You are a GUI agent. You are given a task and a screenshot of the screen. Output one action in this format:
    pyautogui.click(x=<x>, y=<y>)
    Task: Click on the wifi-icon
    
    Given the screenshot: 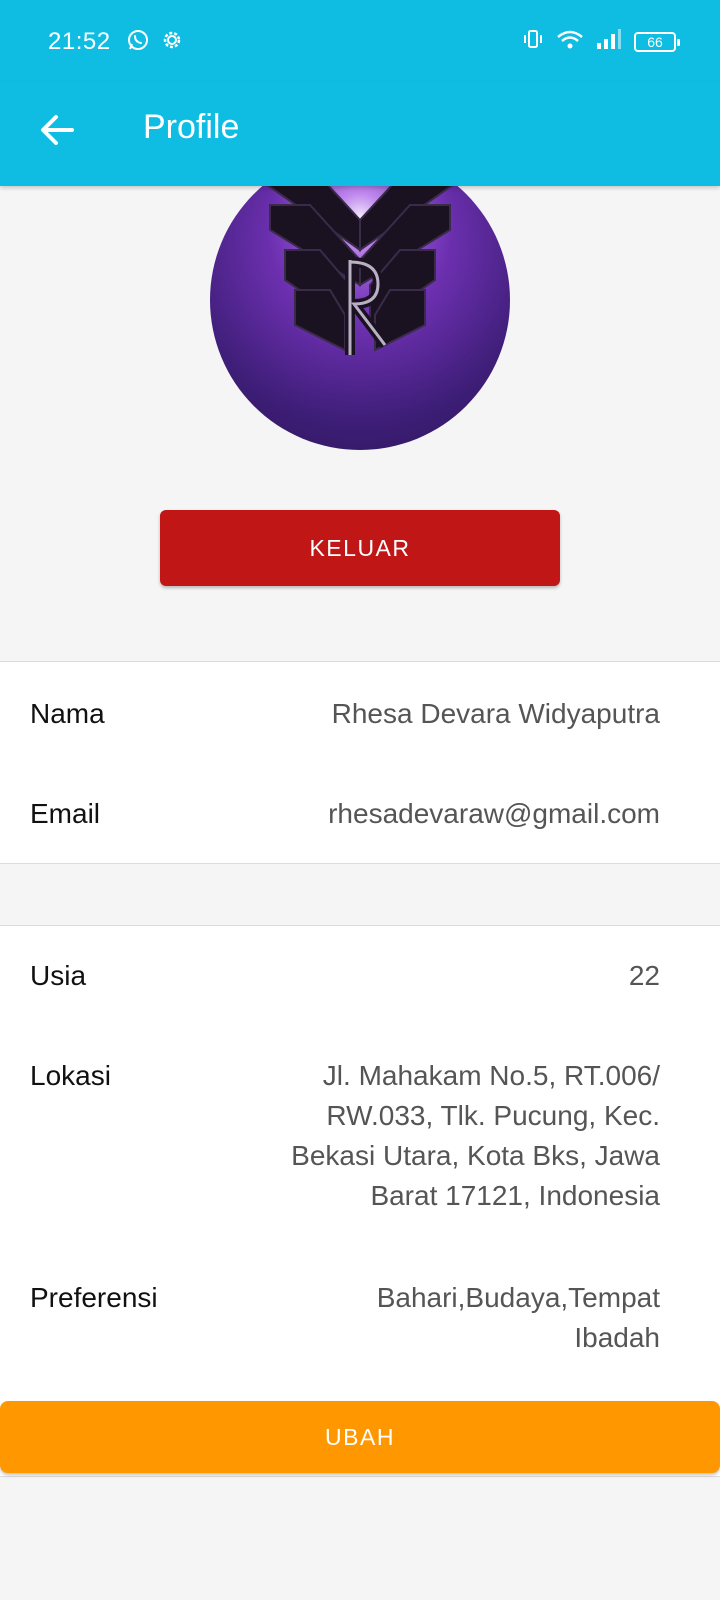 What is the action you would take?
    pyautogui.click(x=570, y=41)
    